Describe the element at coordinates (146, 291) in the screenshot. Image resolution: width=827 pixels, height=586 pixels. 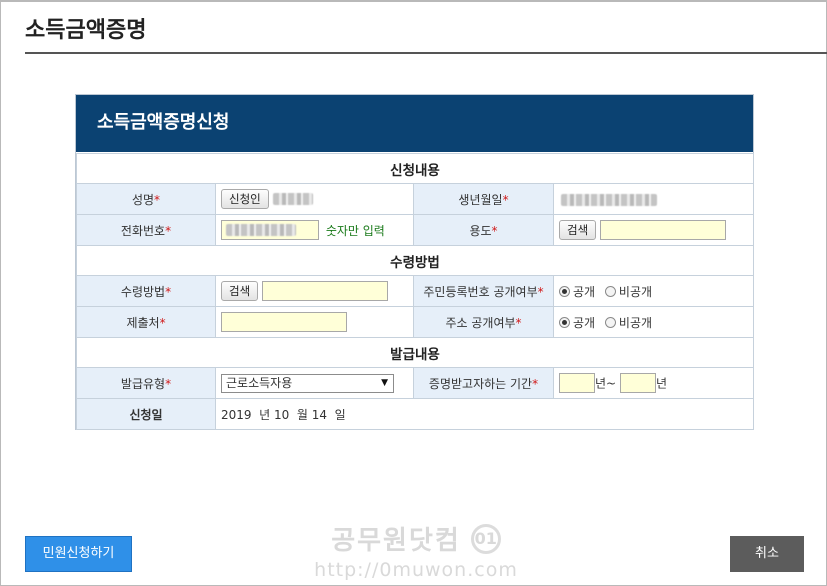
I see `receive-method-label: 수령방법*` at that location.